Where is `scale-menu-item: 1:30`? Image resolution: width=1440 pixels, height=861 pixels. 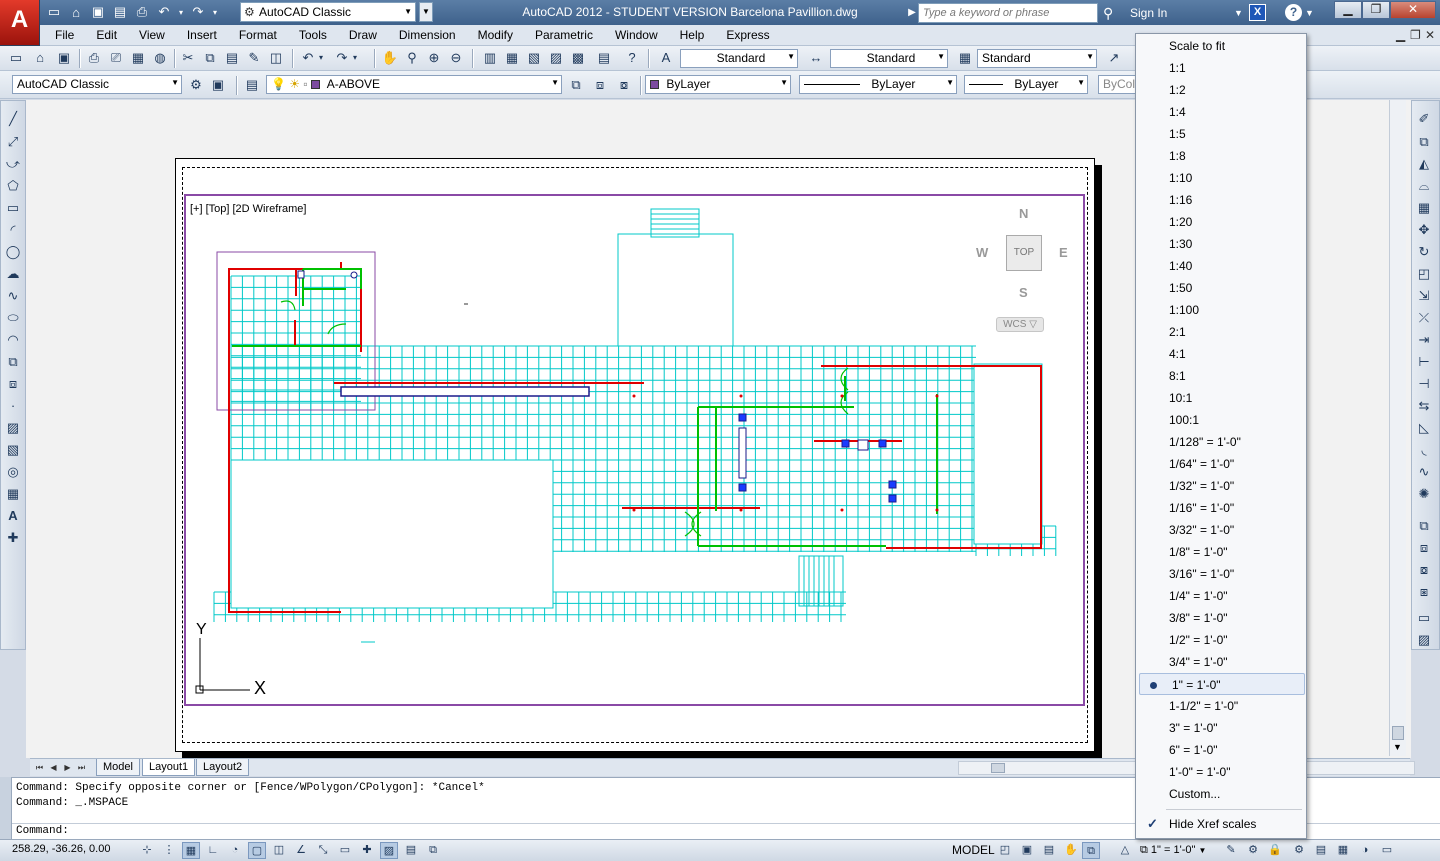
scale-menu-item: 1:30 is located at coordinates (1221, 244).